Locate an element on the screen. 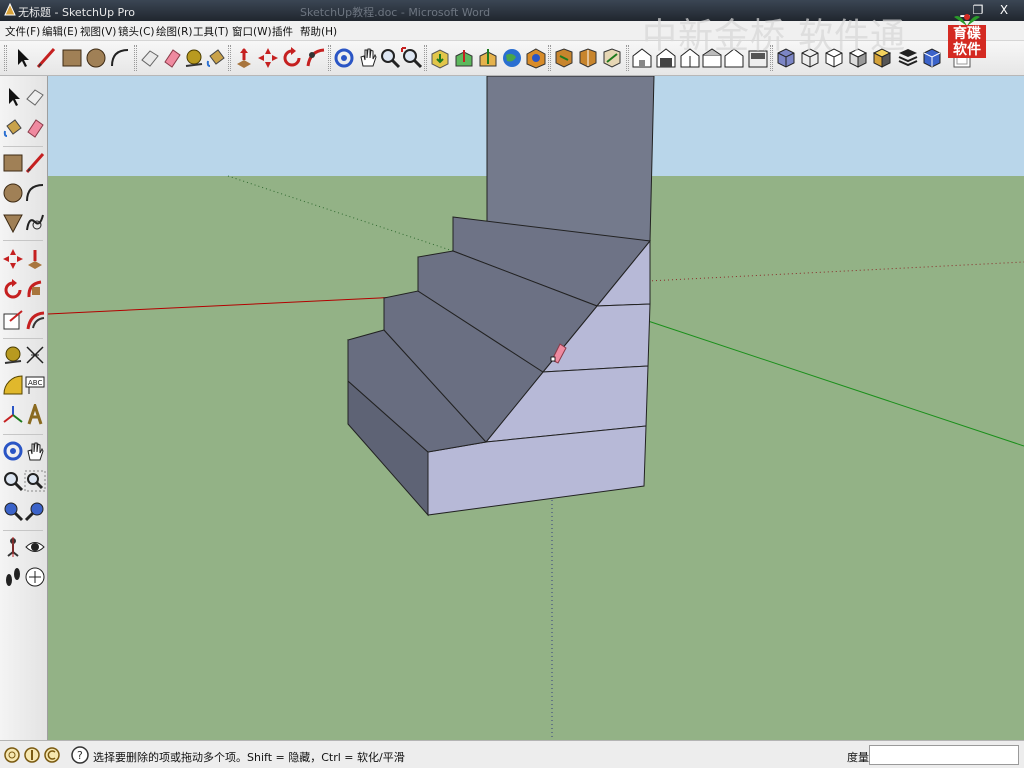 This screenshot has width=1024, height=768. status-message: 选择要删除的项或拖动多个项。Shift = 隐藏，Ctrl = 软化/平滑 is located at coordinates (249, 757).